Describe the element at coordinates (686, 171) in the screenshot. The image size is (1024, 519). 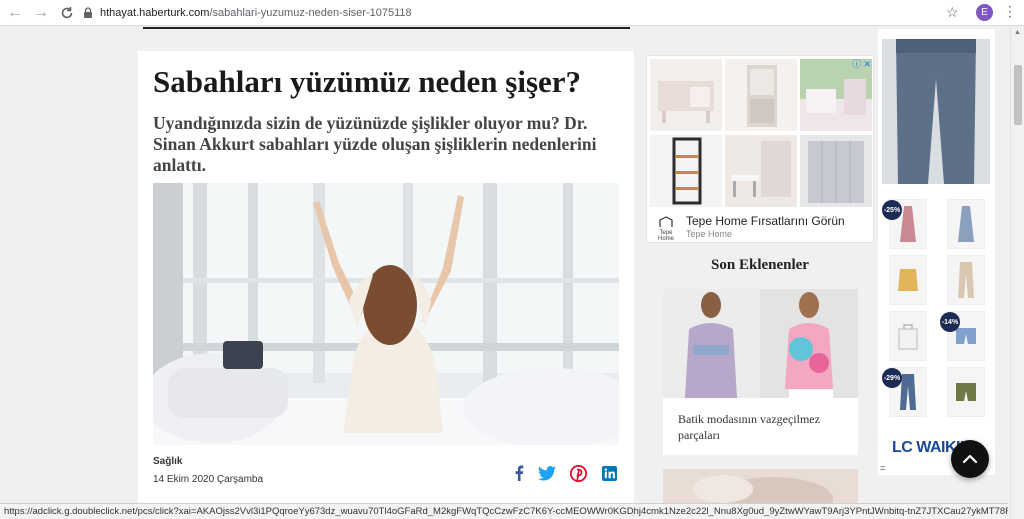
I see `ad-image-shelf` at that location.